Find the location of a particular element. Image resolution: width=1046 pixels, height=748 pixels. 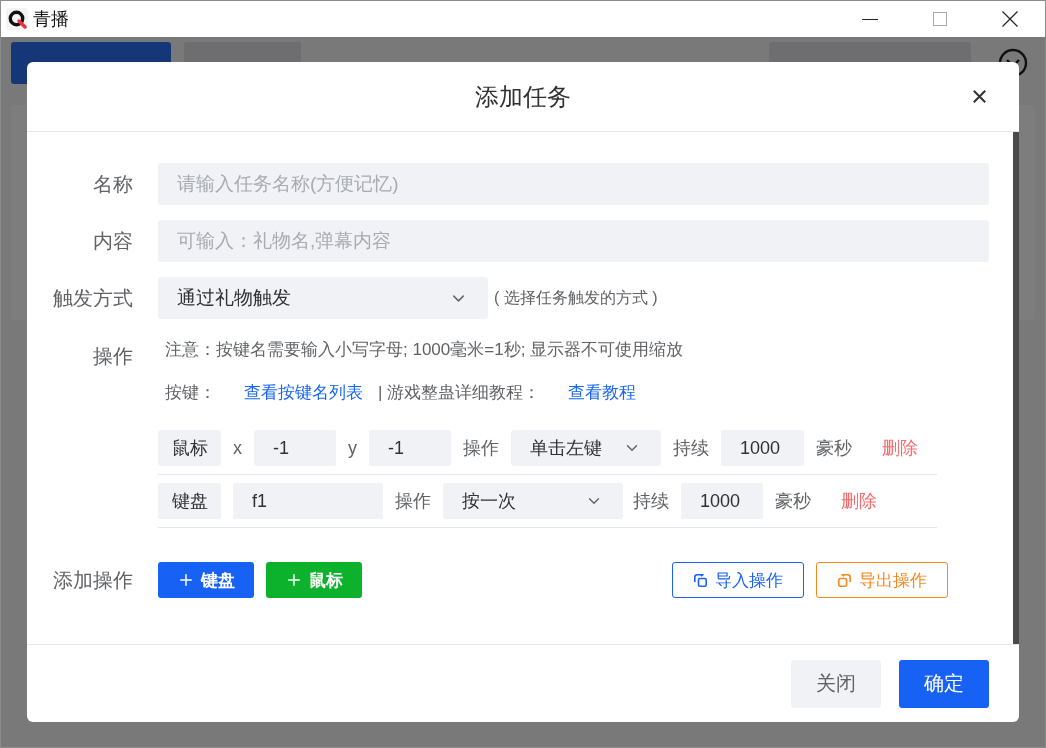

field-label: 触发方式 is located at coordinates (92, 298).